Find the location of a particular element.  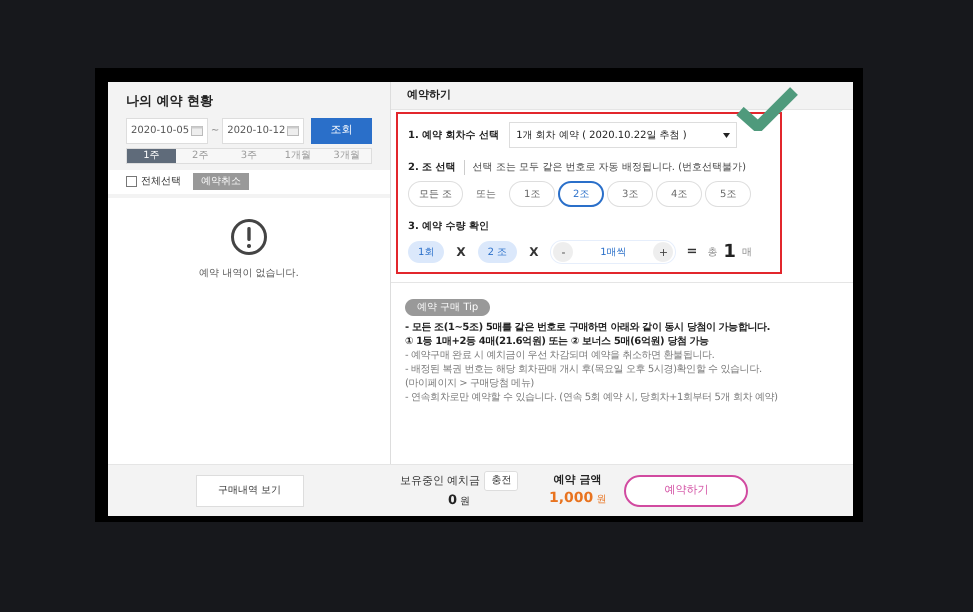

quantity-value: 1매씩 is located at coordinates (613, 253).